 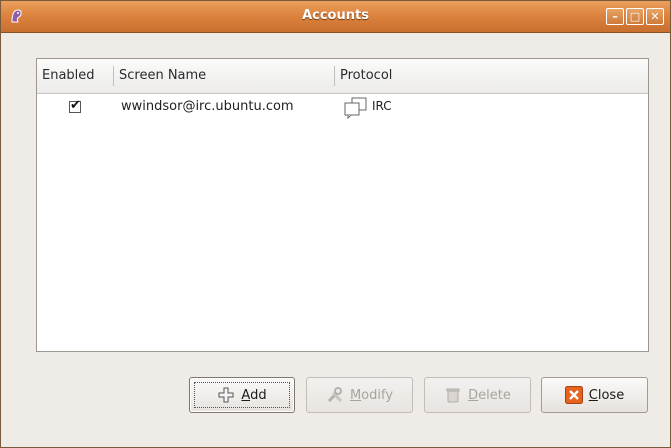 I want to click on maximize-button: □, so click(x=635, y=16).